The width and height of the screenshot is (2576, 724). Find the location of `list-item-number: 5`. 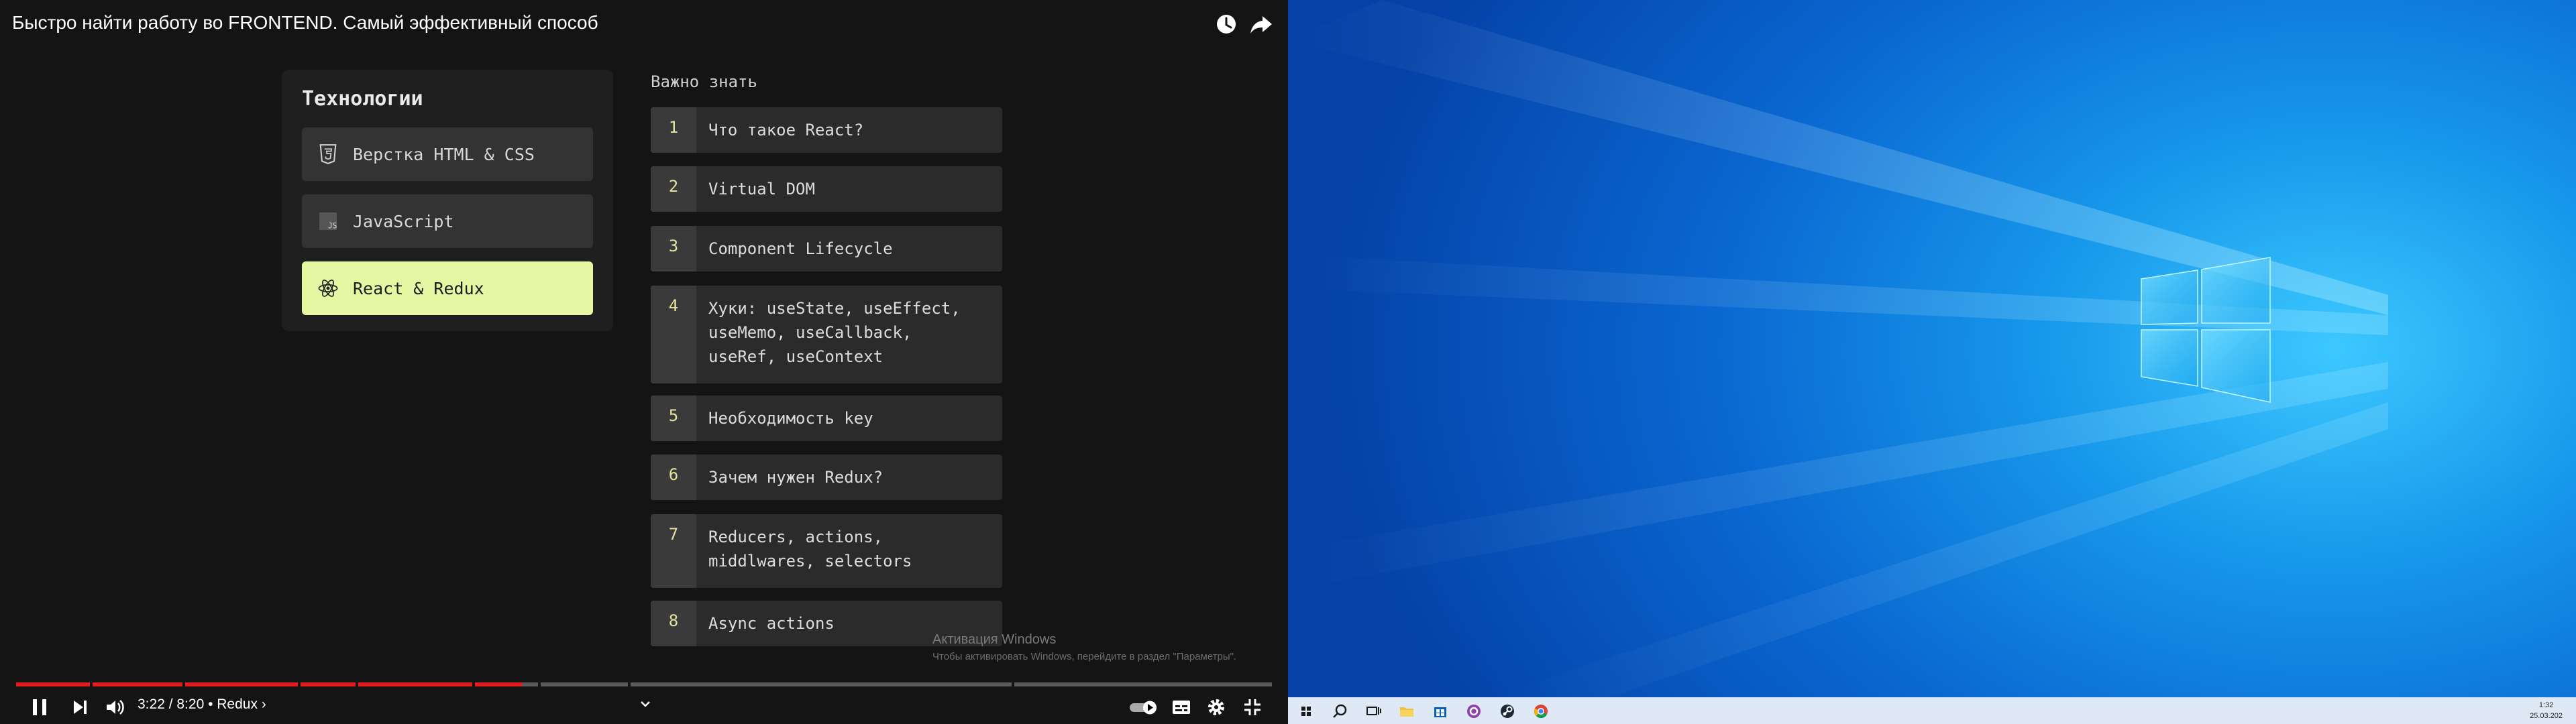

list-item-number: 5 is located at coordinates (673, 418).